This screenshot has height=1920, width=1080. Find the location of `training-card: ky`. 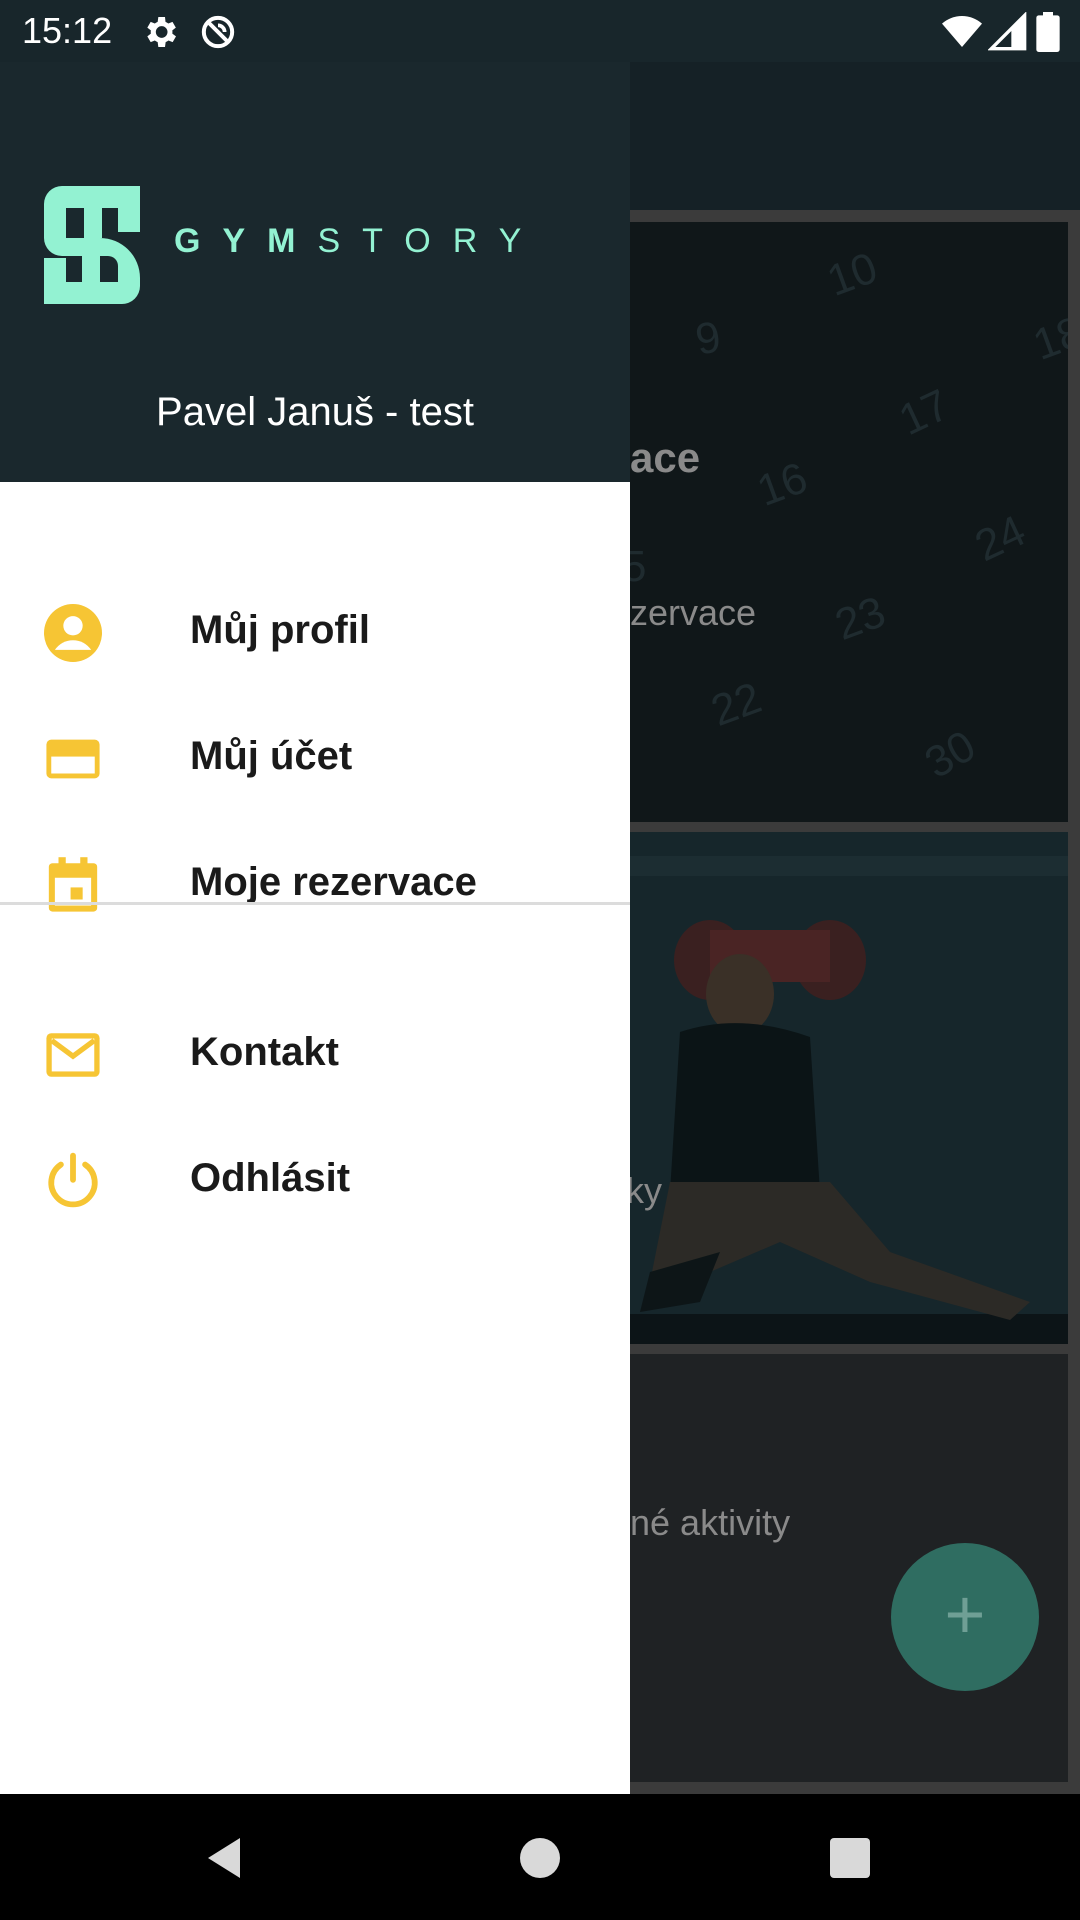

training-card: ky is located at coordinates (849, 1088).